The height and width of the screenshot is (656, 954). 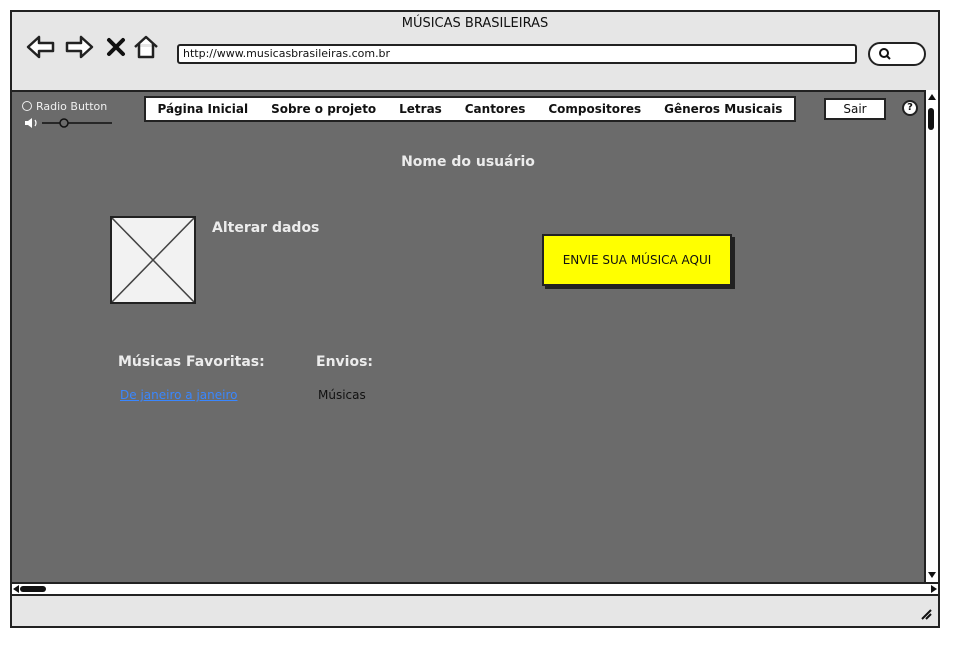 What do you see at coordinates (116, 47) in the screenshot?
I see `stop-x-icon` at bounding box center [116, 47].